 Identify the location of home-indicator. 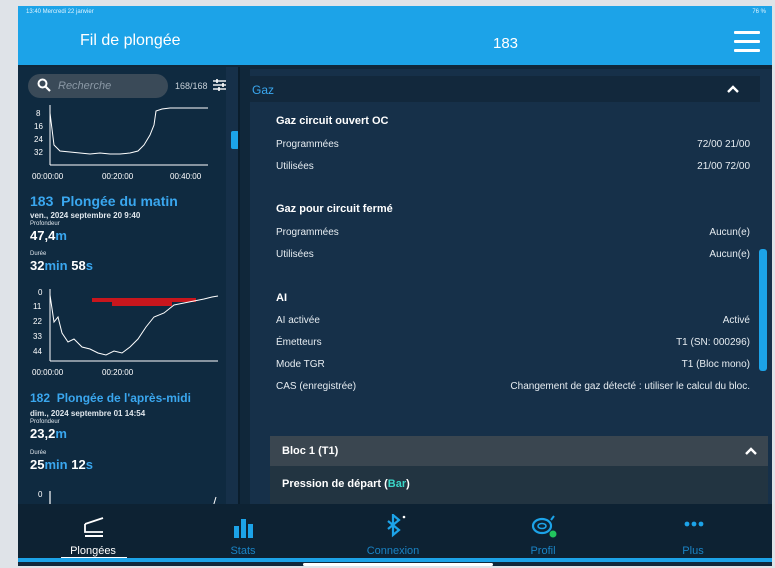
(398, 564).